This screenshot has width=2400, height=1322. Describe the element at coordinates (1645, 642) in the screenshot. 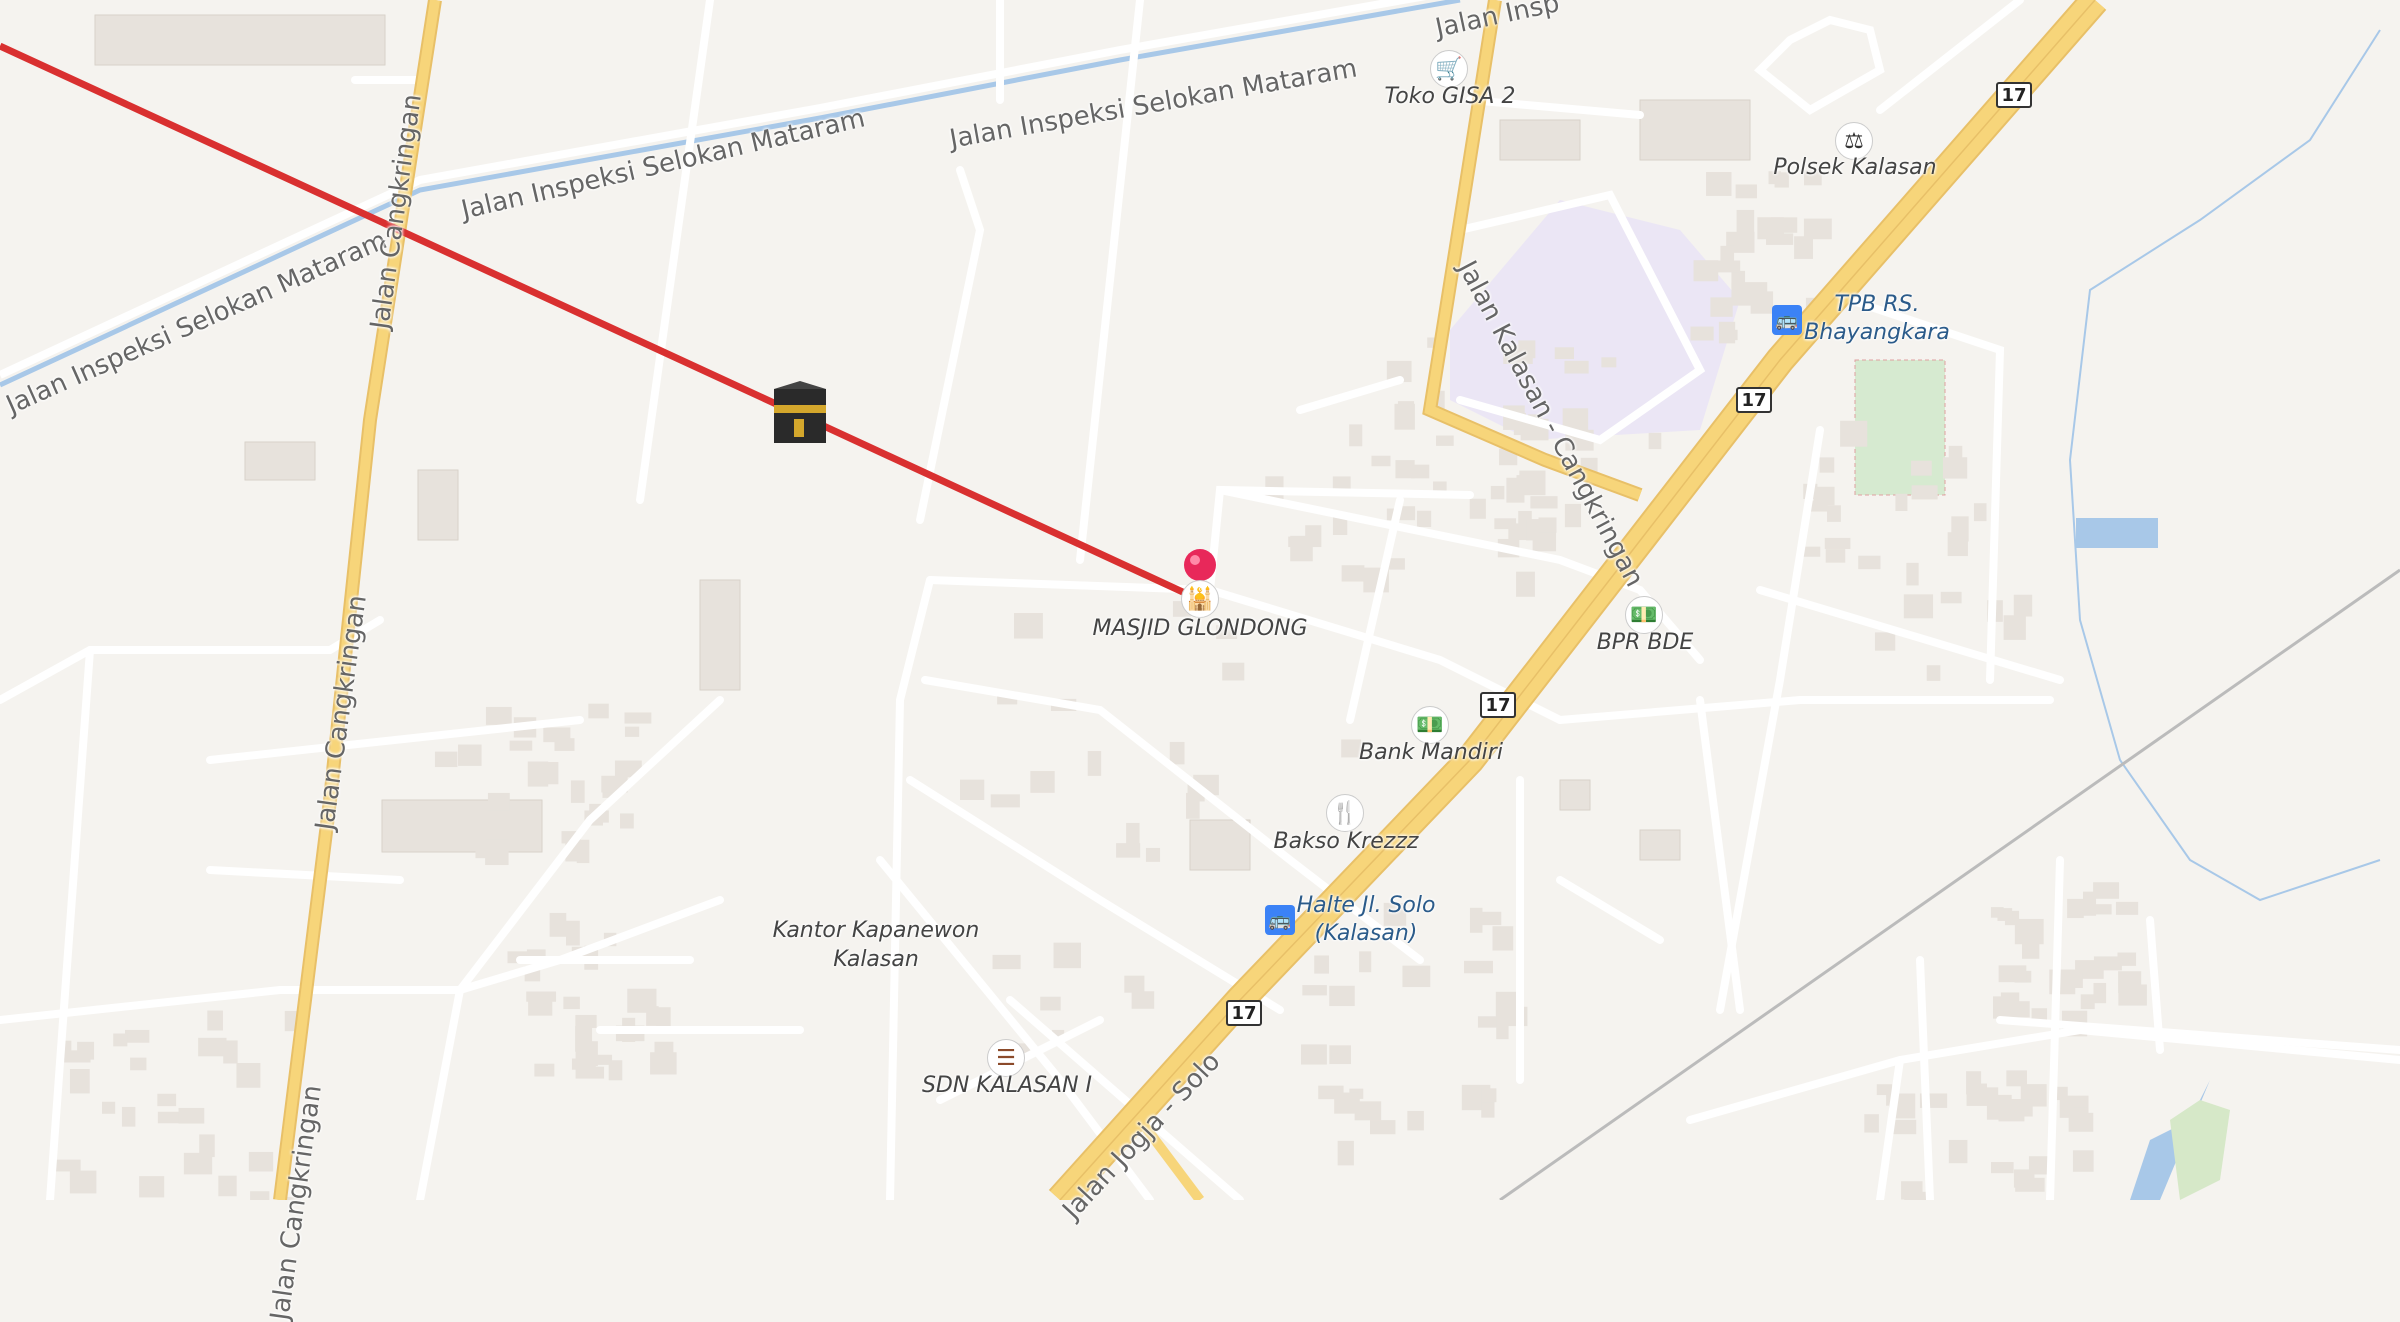

I see `poi-label-bpr-bde: BPR BDE` at that location.